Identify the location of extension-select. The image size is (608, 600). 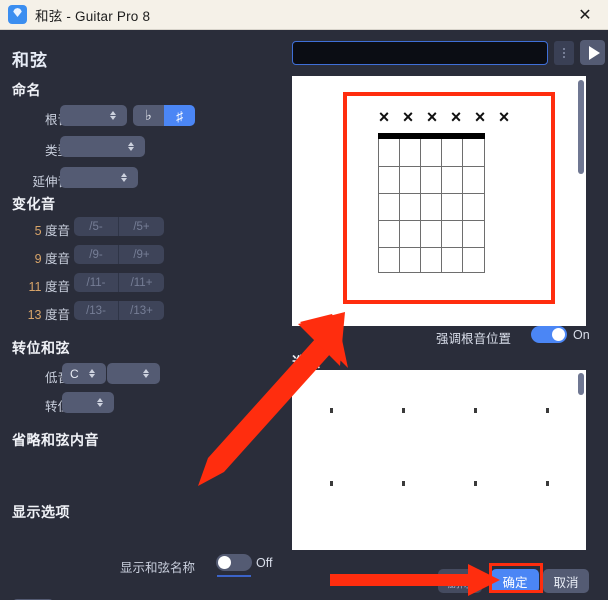
(99, 177).